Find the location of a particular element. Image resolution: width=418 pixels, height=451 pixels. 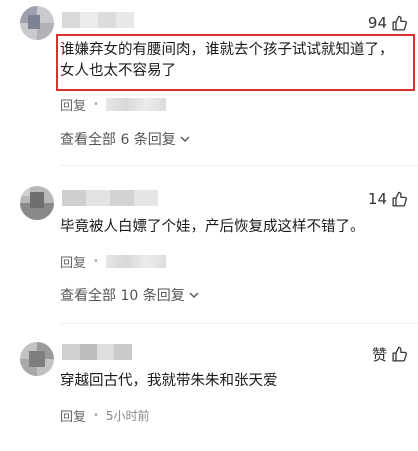

view-all-replies-button: 查看全部 6 条回复 is located at coordinates (125, 139).